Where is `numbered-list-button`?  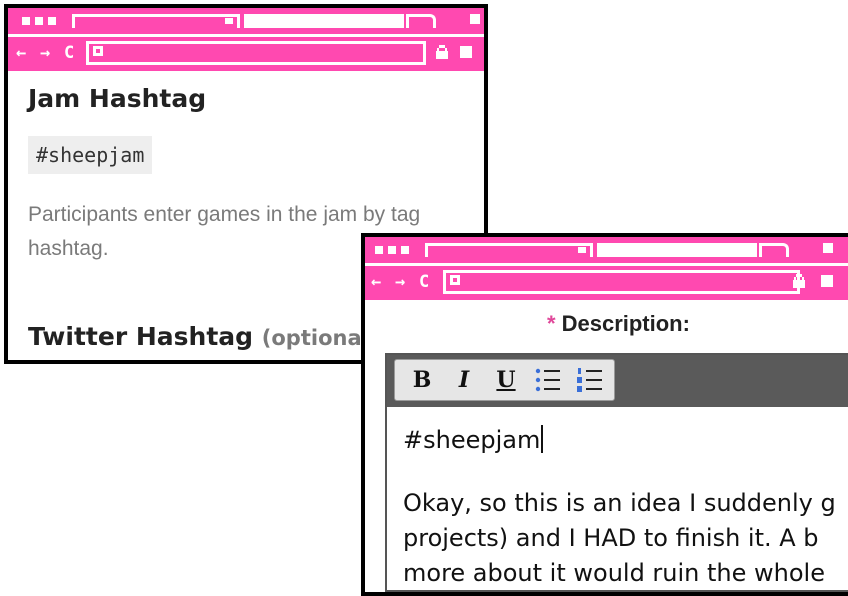 numbered-list-button is located at coordinates (590, 380).